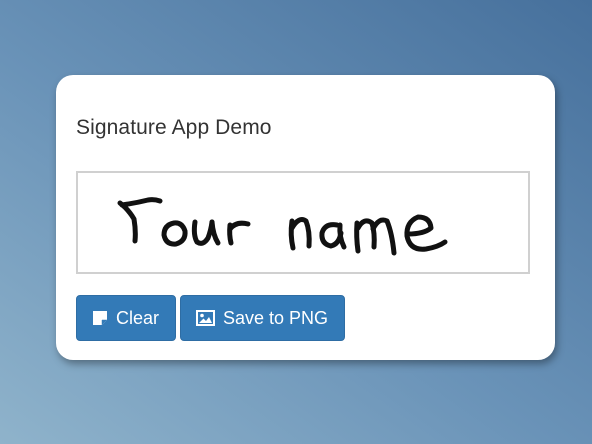 This screenshot has width=592, height=444. Describe the element at coordinates (138, 317) in the screenshot. I see `clear-button-label: Clear` at that location.